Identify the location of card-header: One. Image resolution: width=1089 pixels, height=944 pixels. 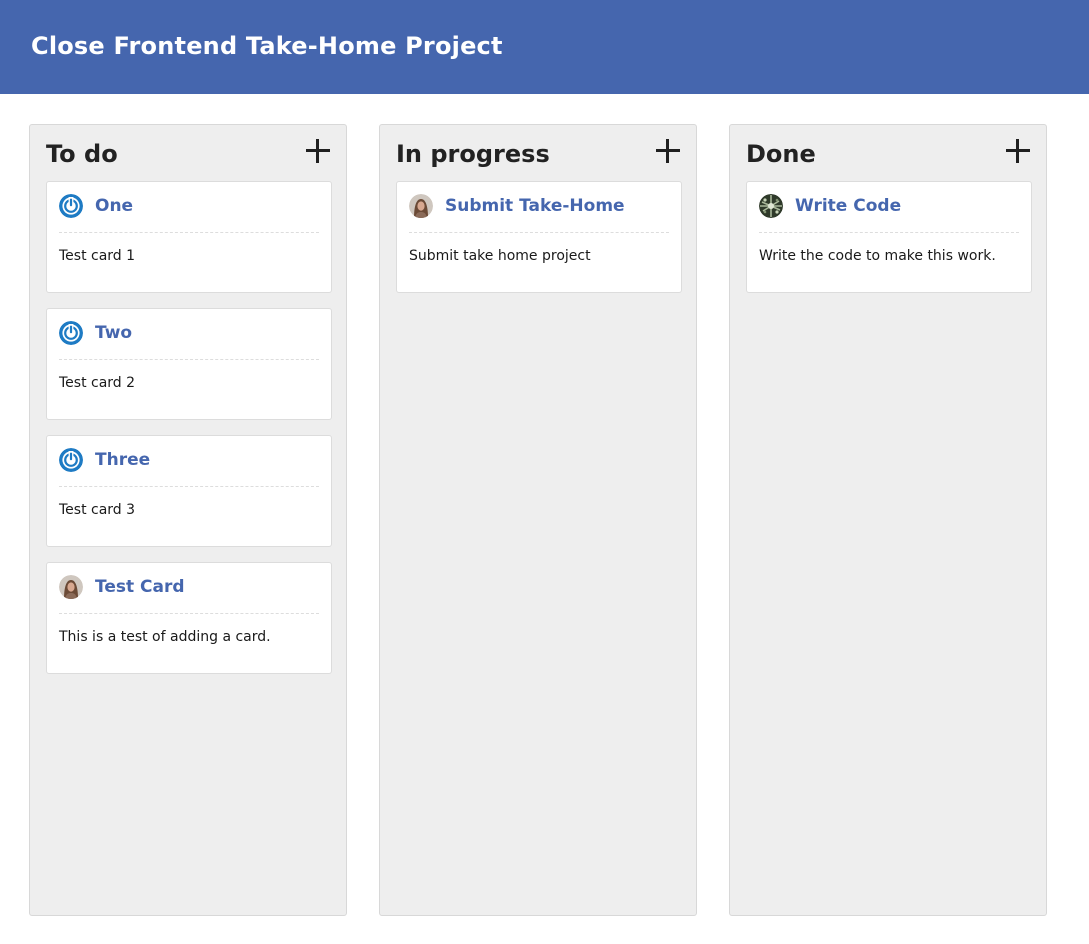
(189, 213).